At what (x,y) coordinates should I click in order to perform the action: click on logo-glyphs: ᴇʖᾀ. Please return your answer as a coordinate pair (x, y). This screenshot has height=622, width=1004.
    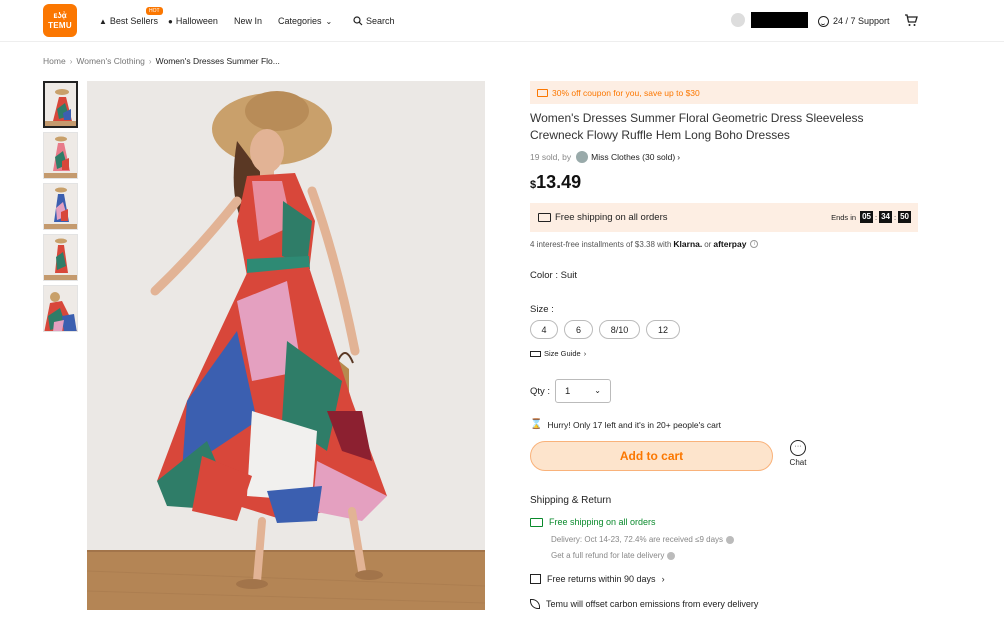
    Looking at the image, I should click on (60, 15).